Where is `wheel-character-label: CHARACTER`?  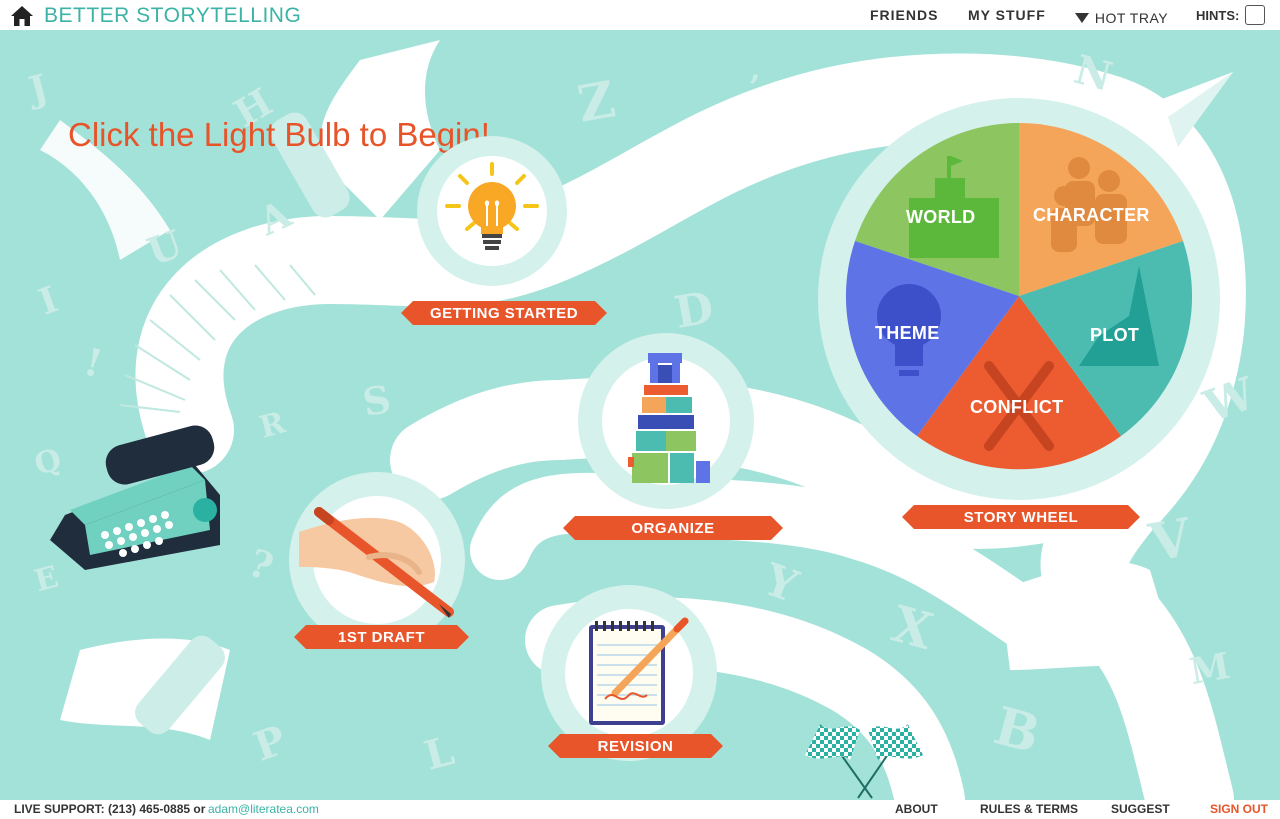 wheel-character-label: CHARACTER is located at coordinates (1091, 215).